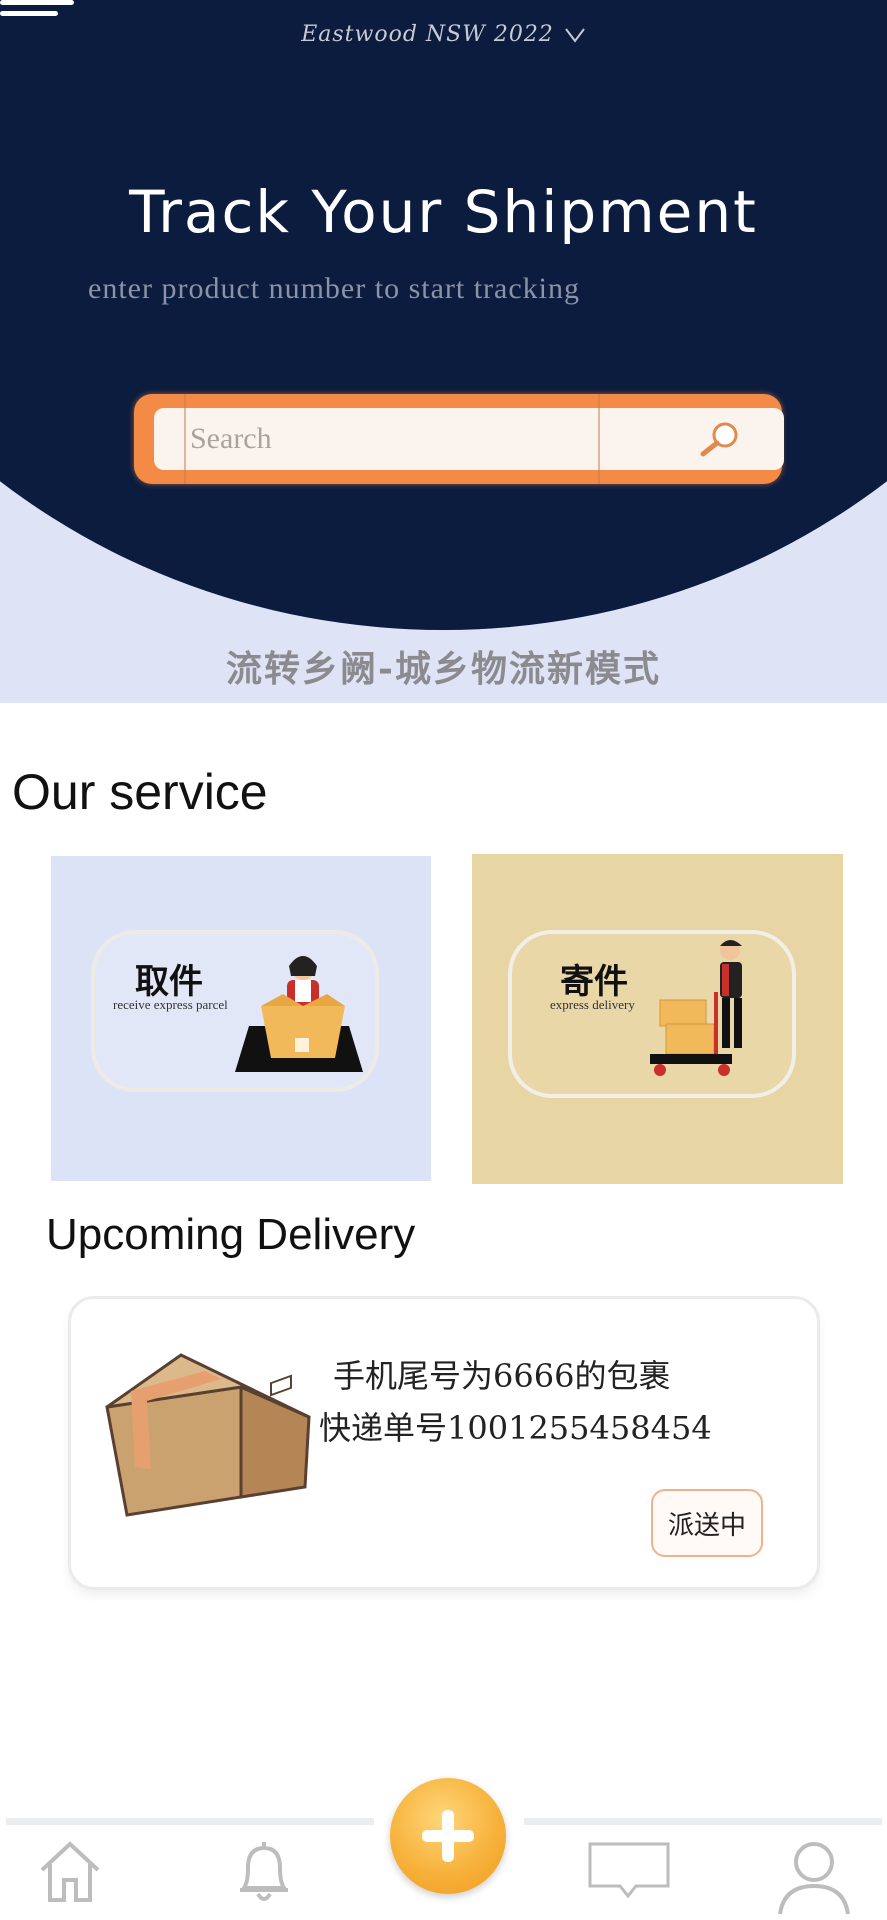 The height and width of the screenshot is (1920, 887). I want to click on location-text: Eastwood NSW 2022, so click(427, 34).